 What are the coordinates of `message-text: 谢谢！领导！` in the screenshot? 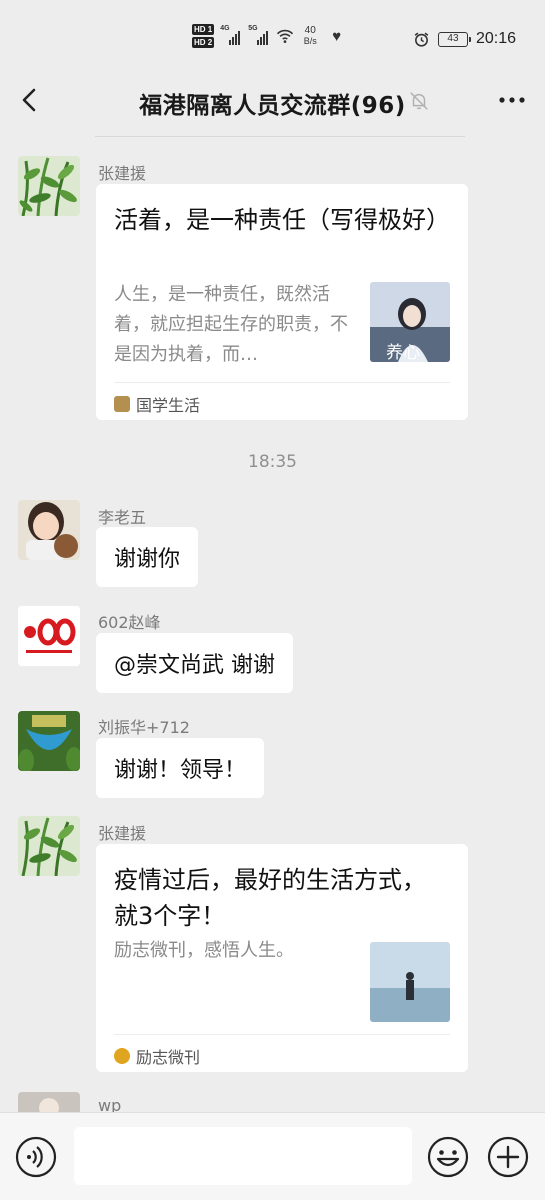 It's located at (180, 770).